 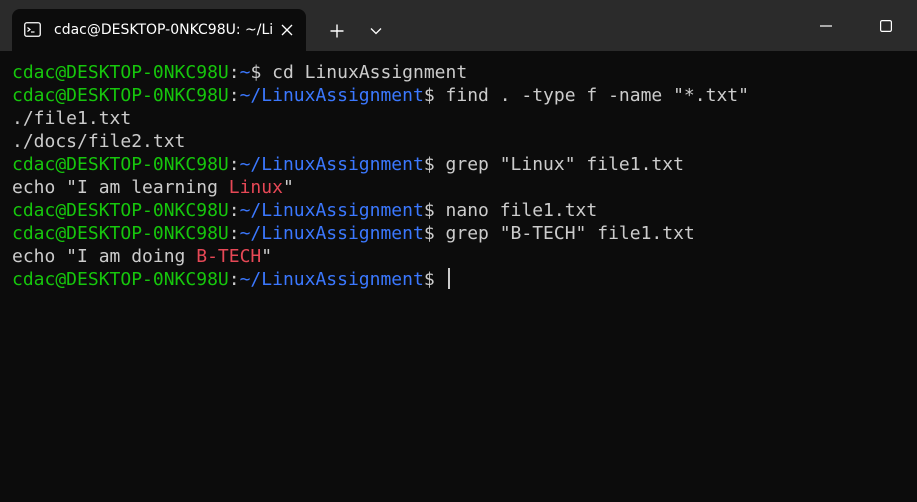 I want to click on plus-icon, so click(x=337, y=31).